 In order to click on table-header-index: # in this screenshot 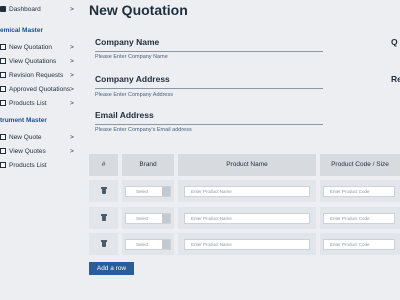, I will do `click(103, 165)`.